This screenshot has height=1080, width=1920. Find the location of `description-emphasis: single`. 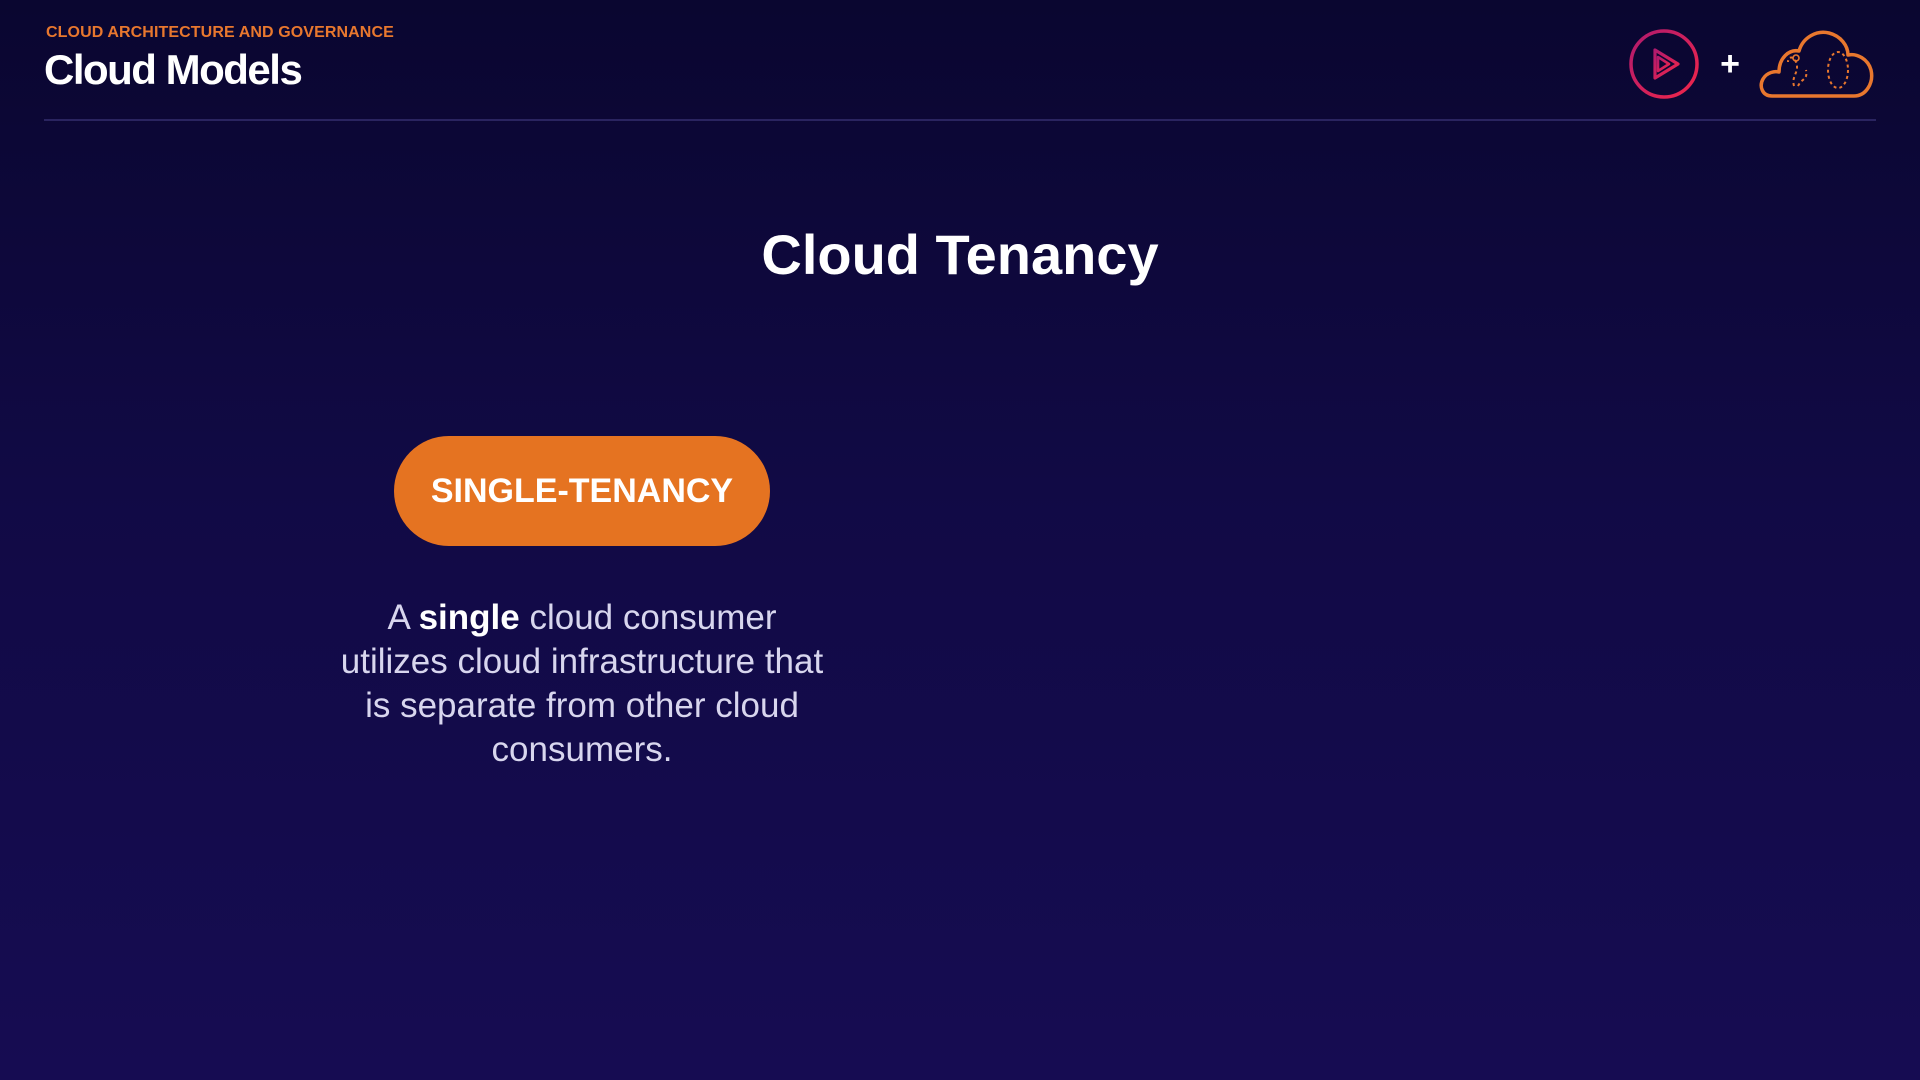

description-emphasis: single is located at coordinates (469, 617).